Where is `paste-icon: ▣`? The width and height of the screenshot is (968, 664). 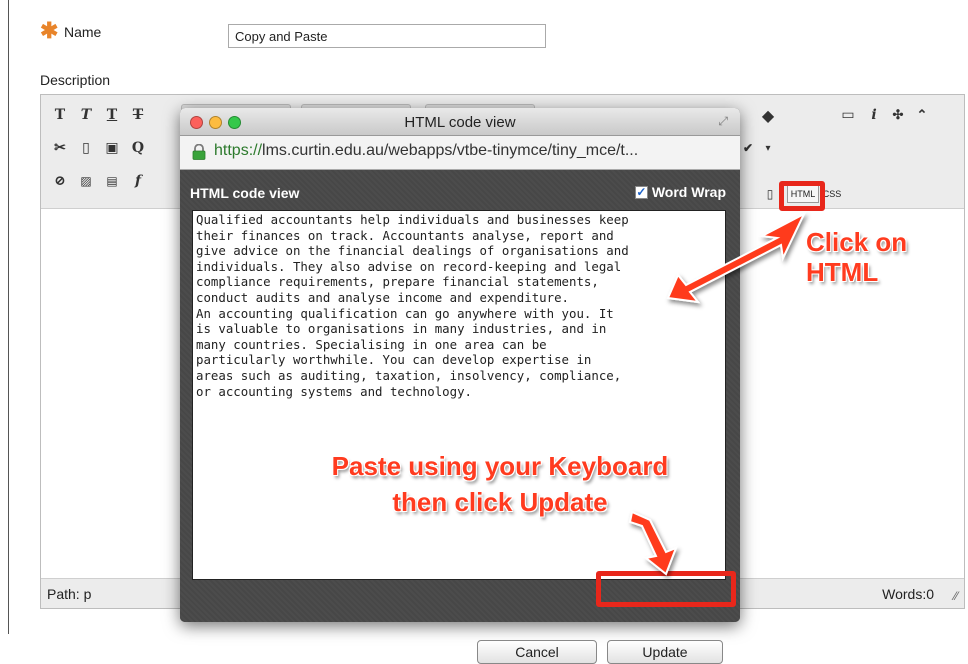 paste-icon: ▣ is located at coordinates (112, 148).